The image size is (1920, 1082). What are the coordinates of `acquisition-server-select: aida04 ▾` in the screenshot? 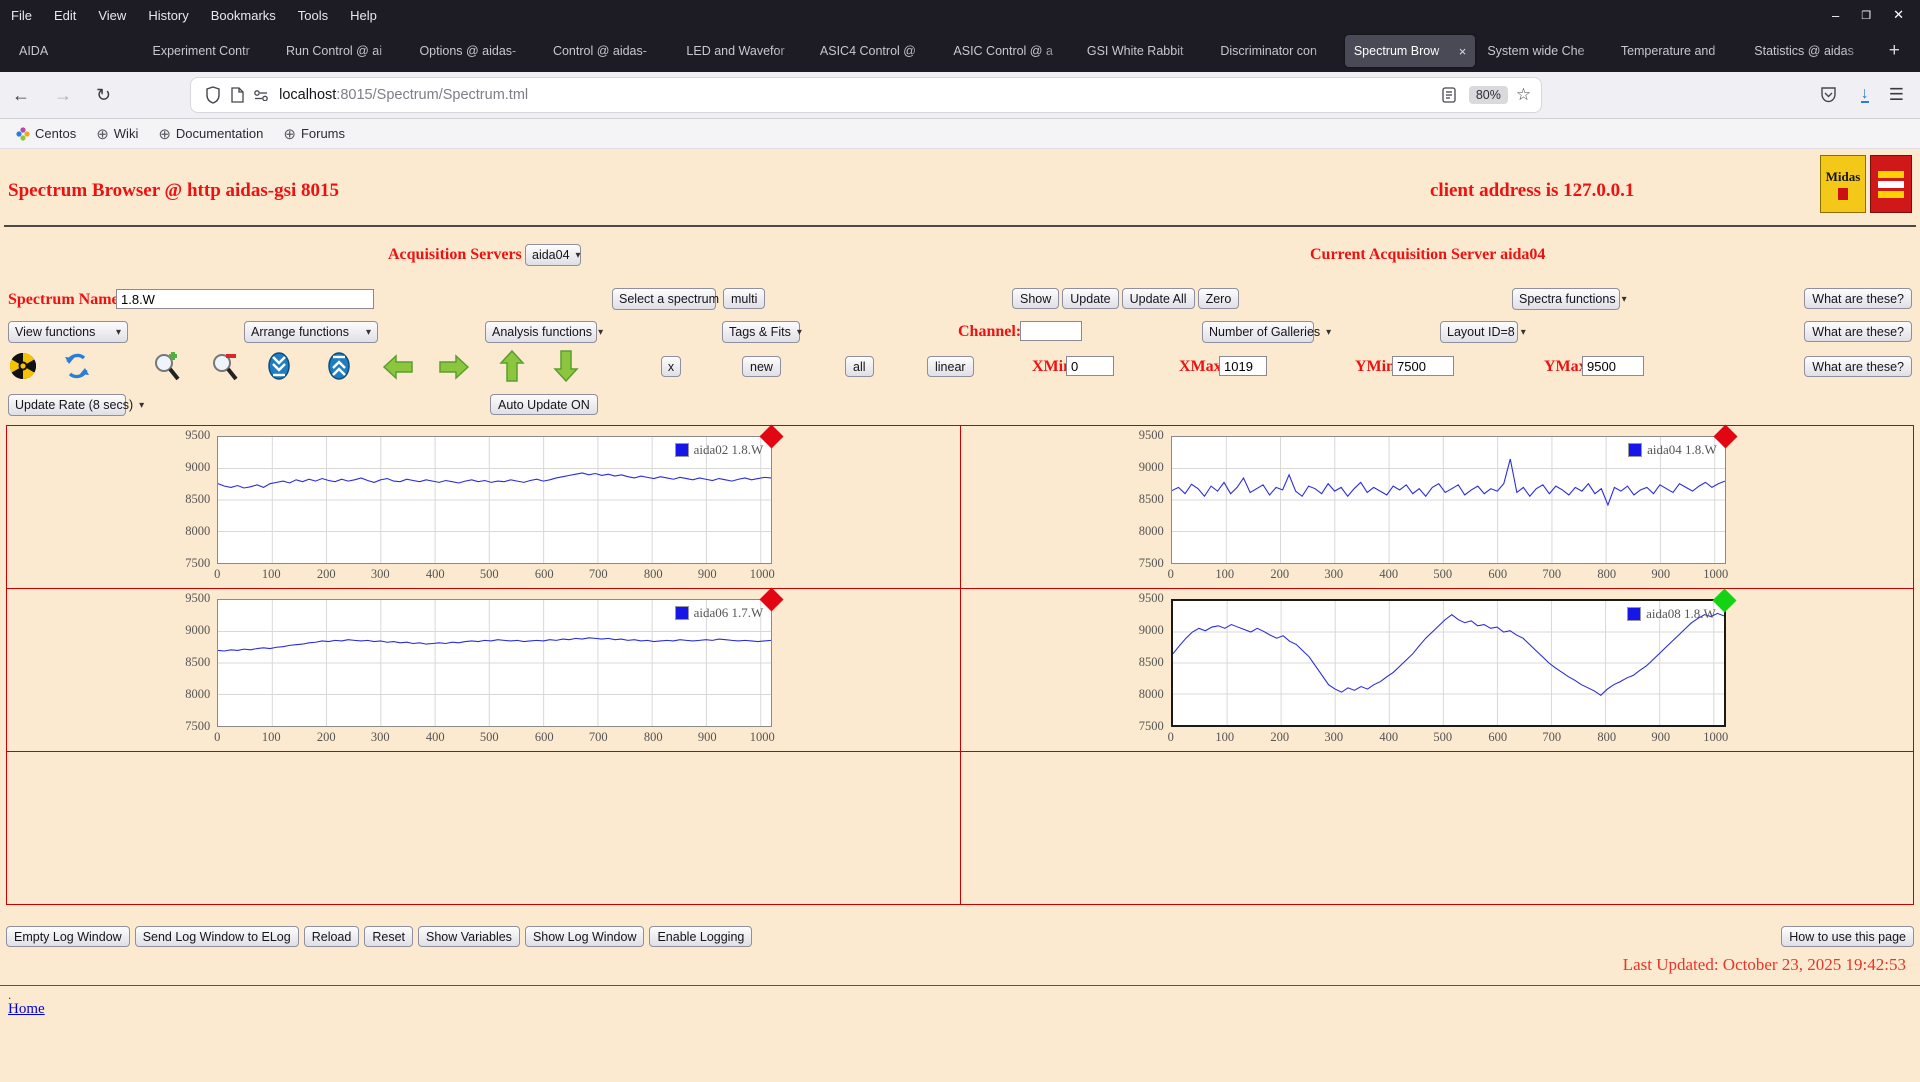 It's located at (553, 255).